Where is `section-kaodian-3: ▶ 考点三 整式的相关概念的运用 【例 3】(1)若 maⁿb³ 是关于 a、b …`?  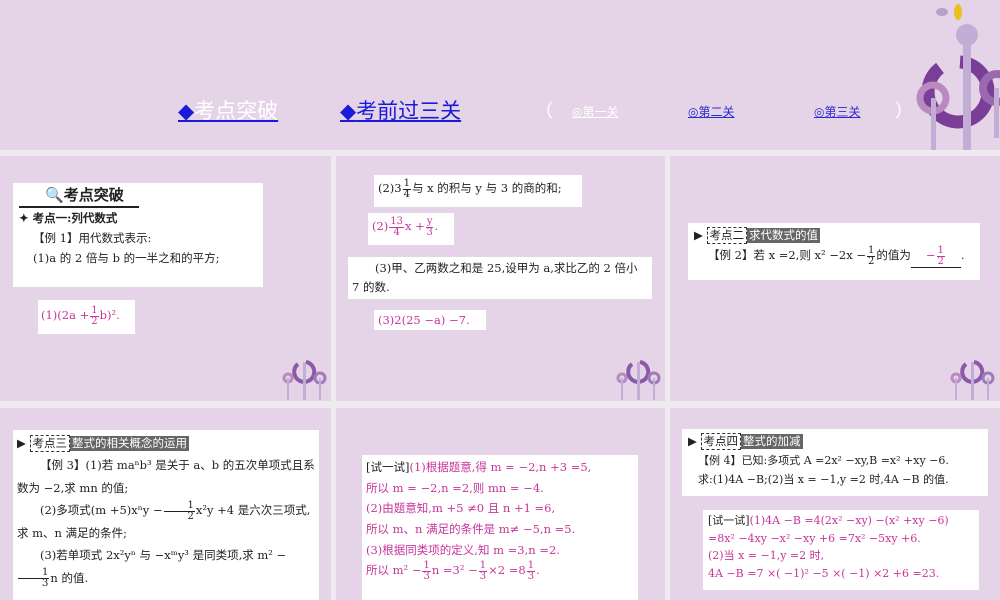 section-kaodian-3: ▶ 考点三 整式的相关概念的运用 【例 3】(1)若 maⁿb³ 是关于 a、b … is located at coordinates (166, 515).